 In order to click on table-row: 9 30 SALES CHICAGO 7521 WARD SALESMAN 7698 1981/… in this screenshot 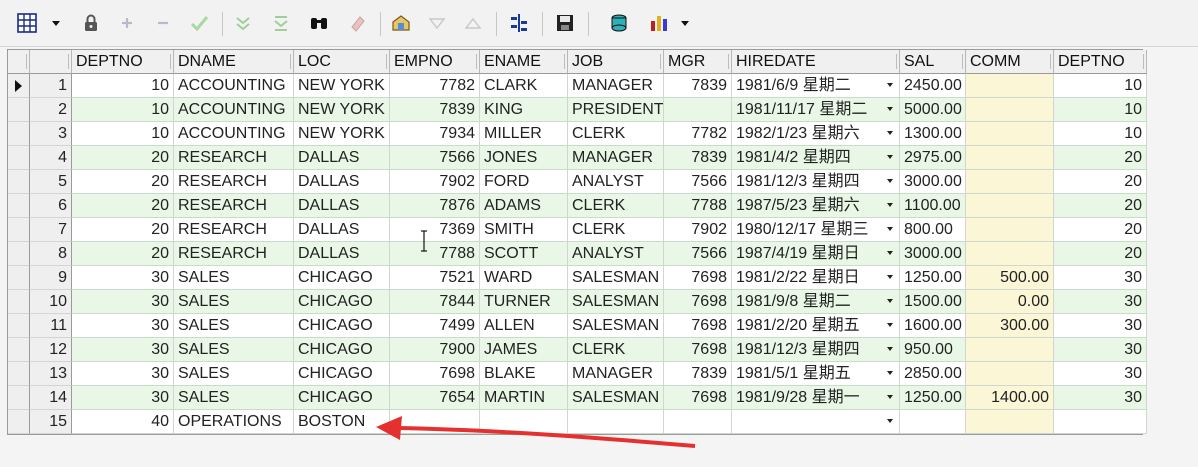, I will do `click(577, 278)`.